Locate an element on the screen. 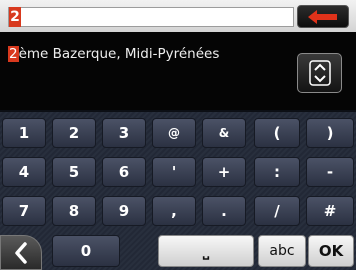  ok-key: OK is located at coordinates (331, 251).